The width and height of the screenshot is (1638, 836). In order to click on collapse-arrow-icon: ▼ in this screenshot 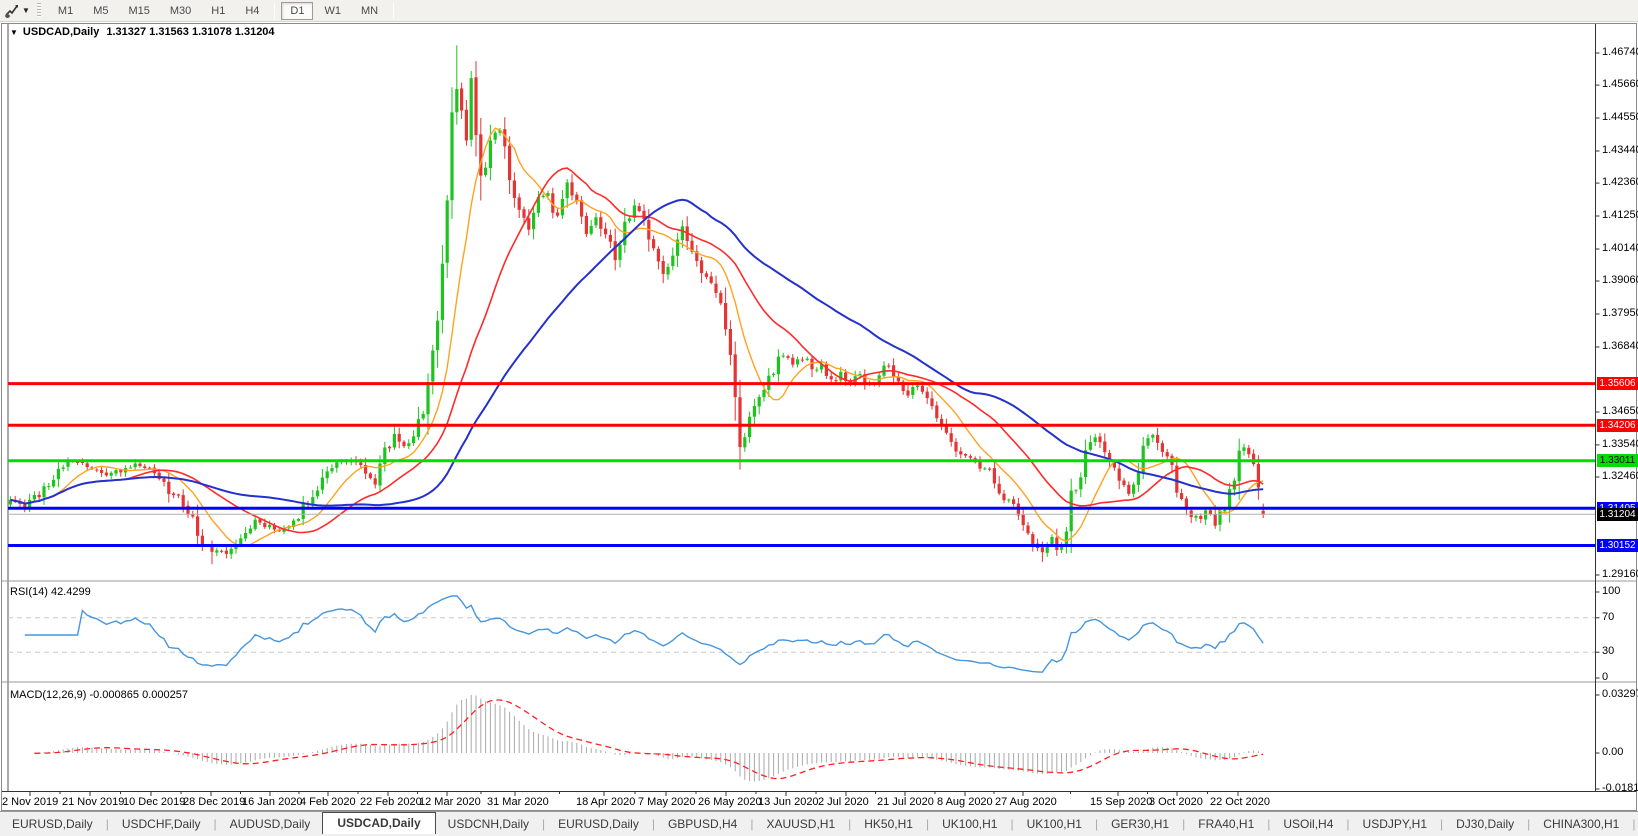, I will do `click(14, 32)`.